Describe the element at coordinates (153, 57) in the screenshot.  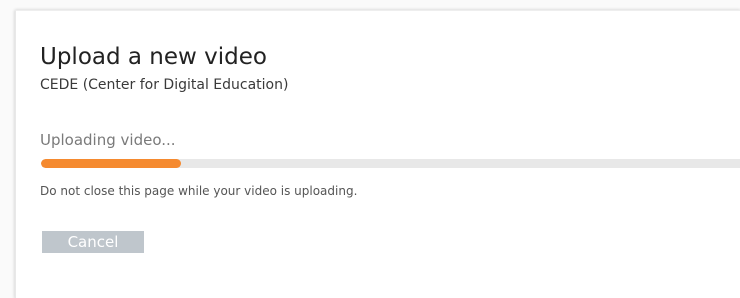
I see `page-title: Upload a new video` at that location.